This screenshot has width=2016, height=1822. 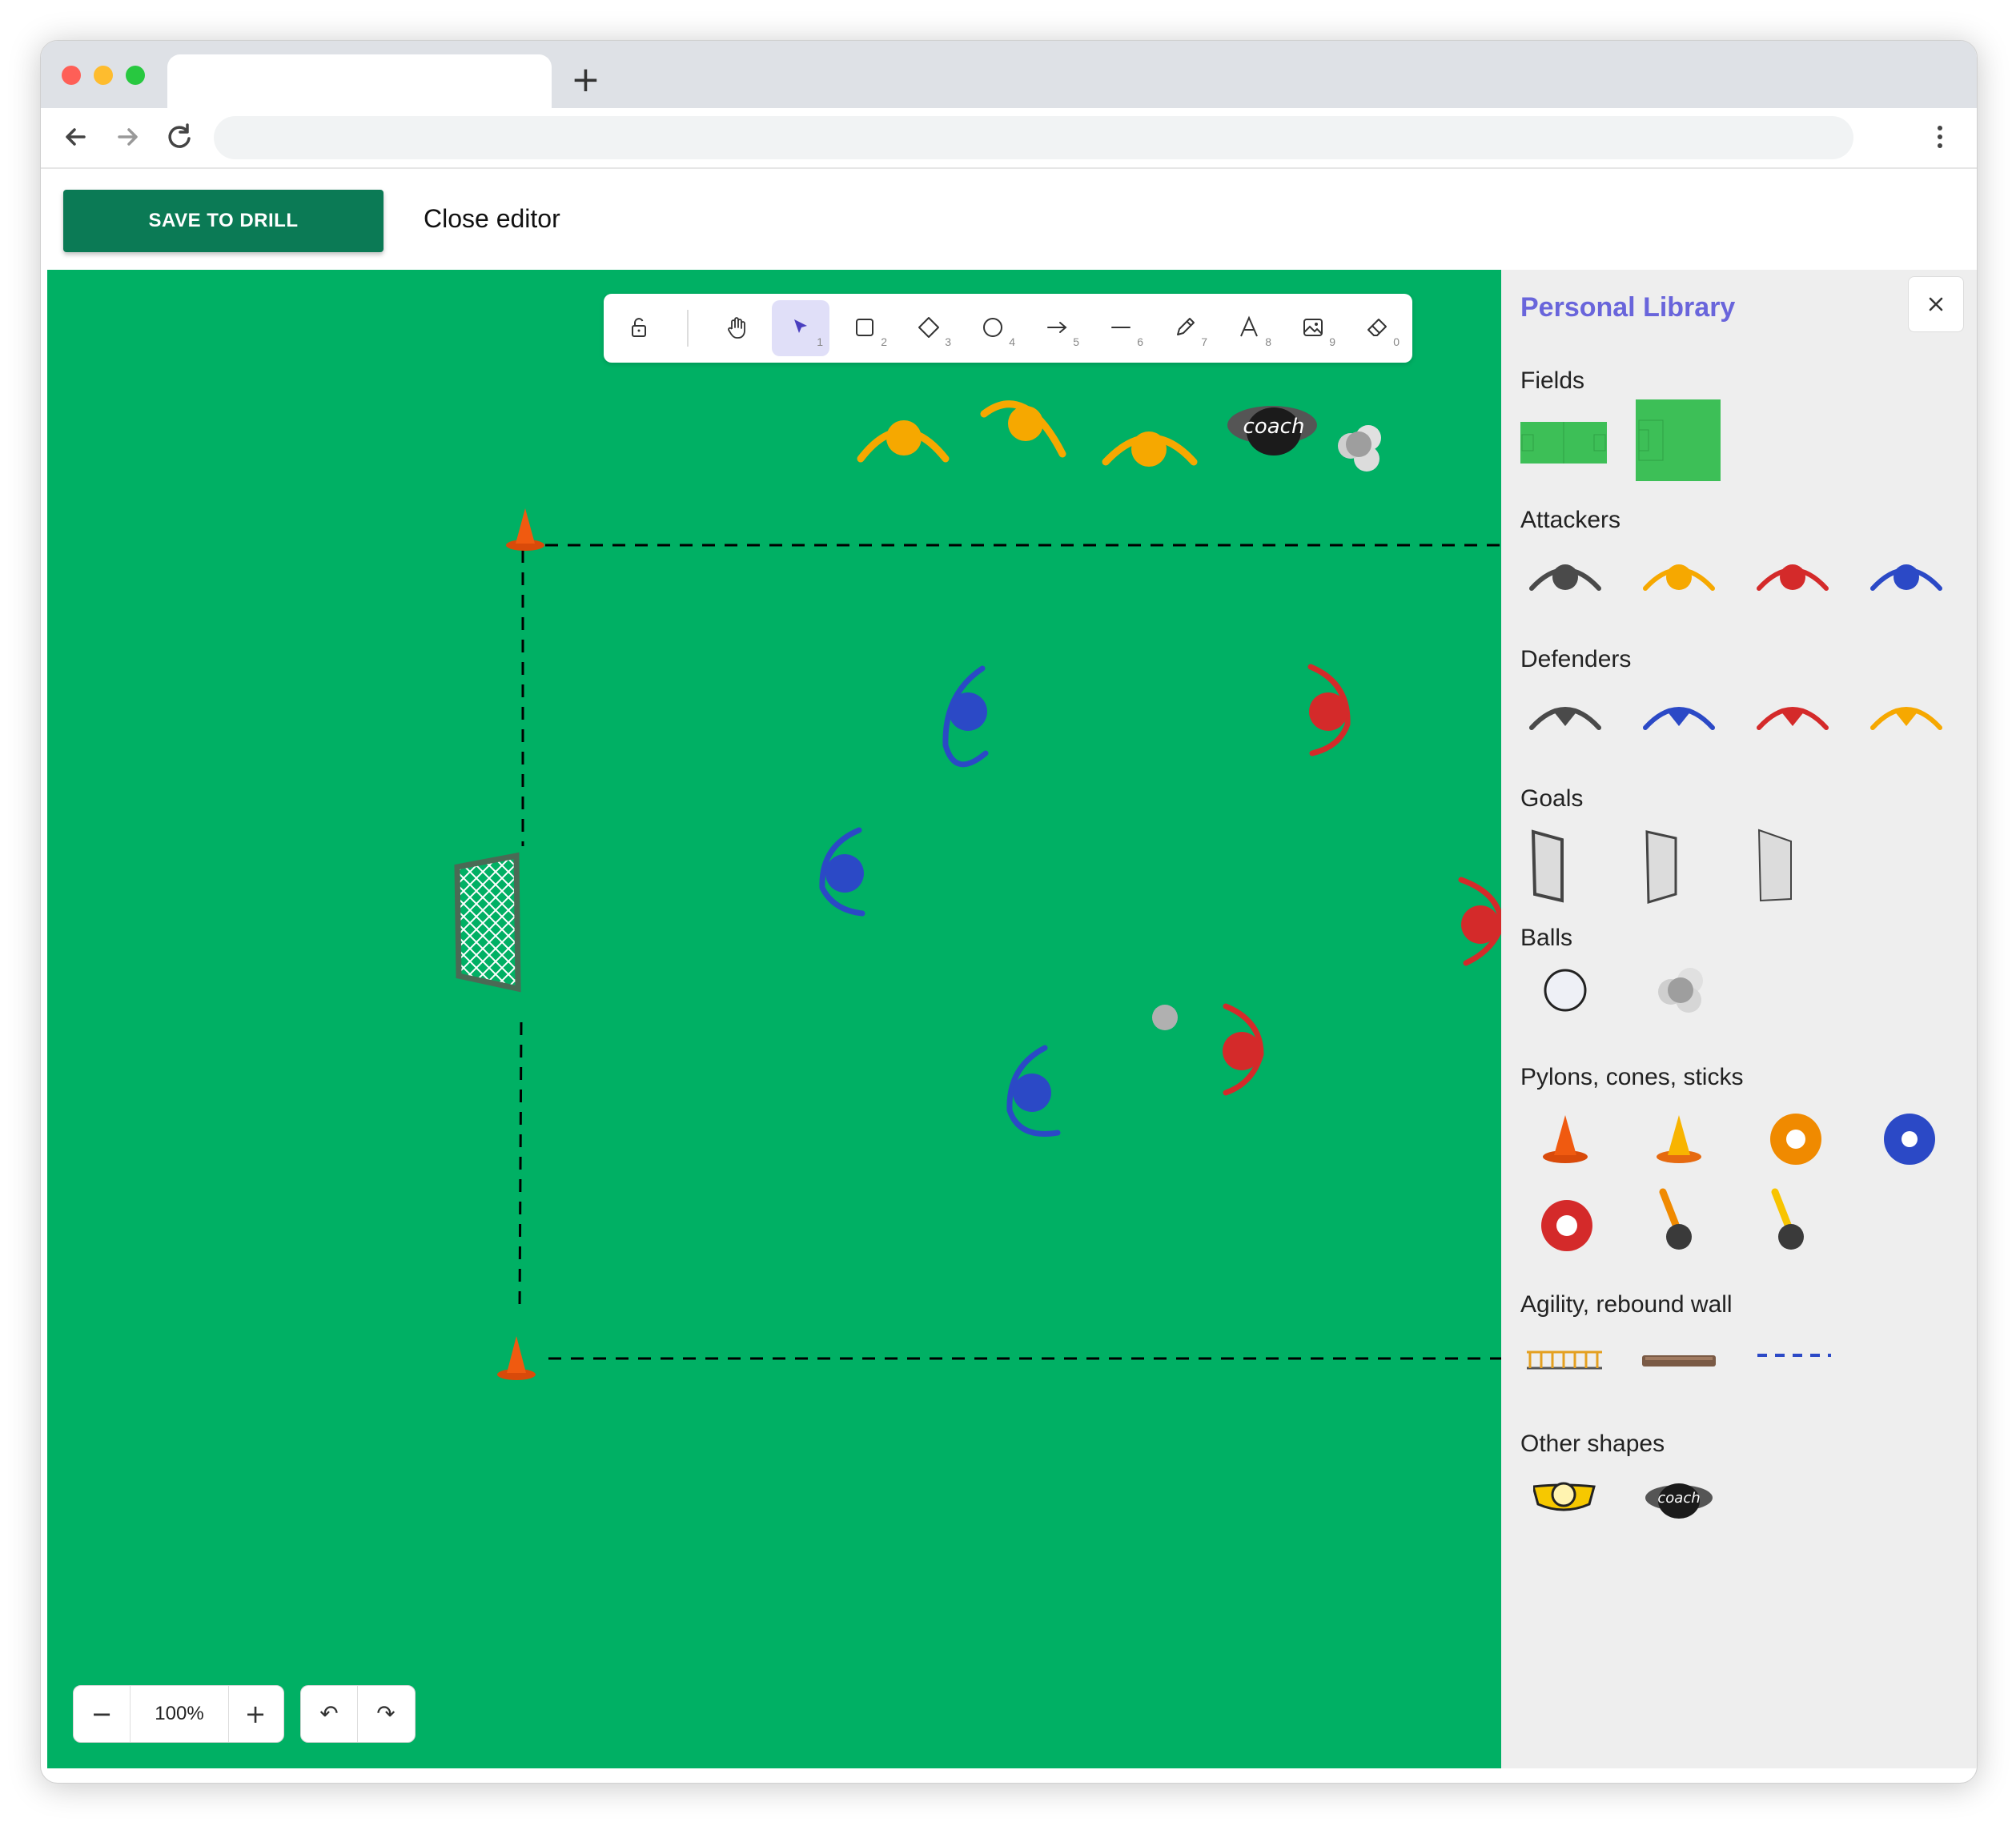 I want to click on close-editor-link: Close editor, so click(x=492, y=219).